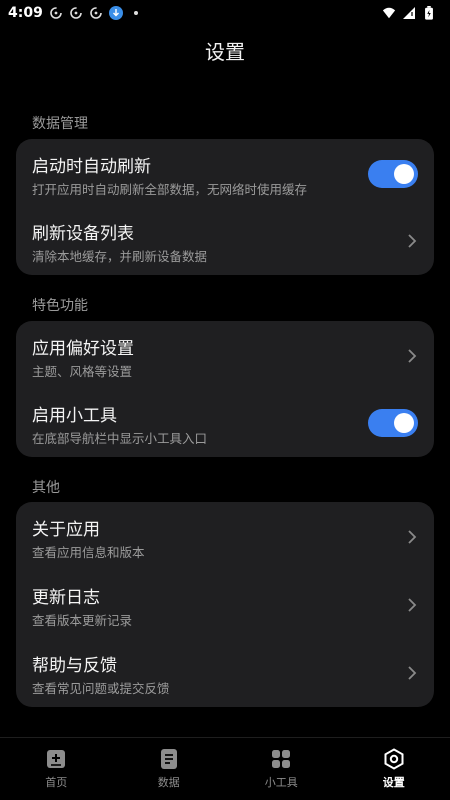 Image resolution: width=450 pixels, height=800 pixels. Describe the element at coordinates (225, 537) in the screenshot. I see `setting-row-about: 关于应用 查看应用信息和版本` at that location.